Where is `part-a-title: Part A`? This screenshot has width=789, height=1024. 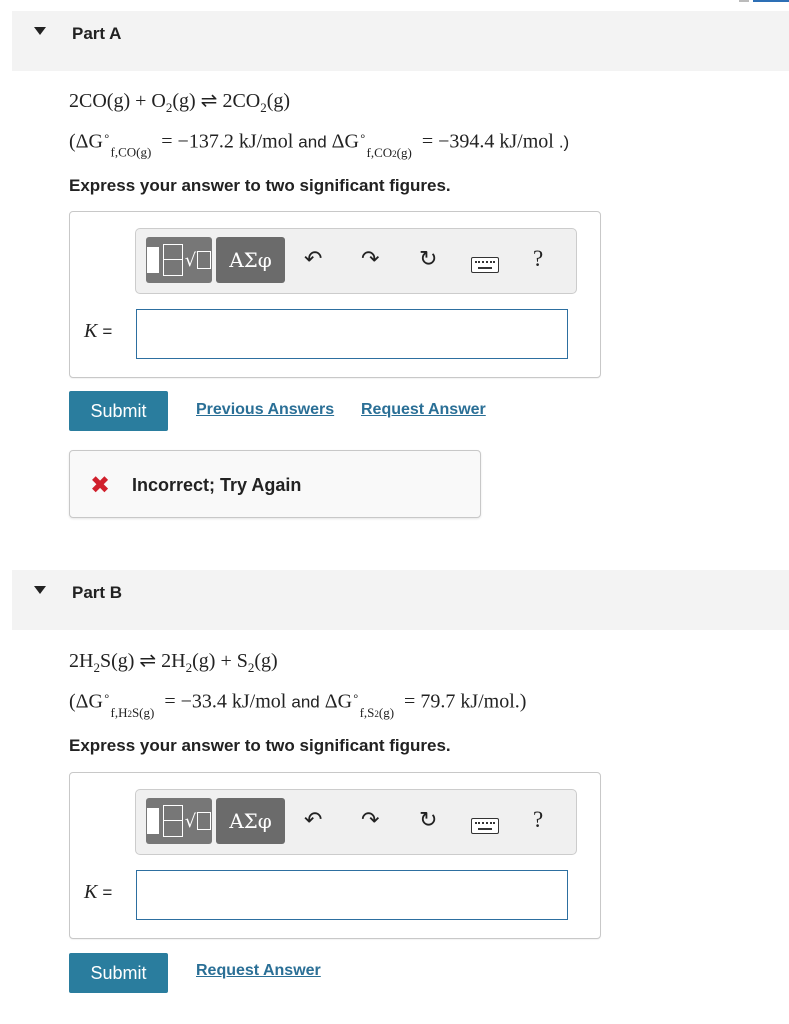
part-a-title: Part A is located at coordinates (97, 33).